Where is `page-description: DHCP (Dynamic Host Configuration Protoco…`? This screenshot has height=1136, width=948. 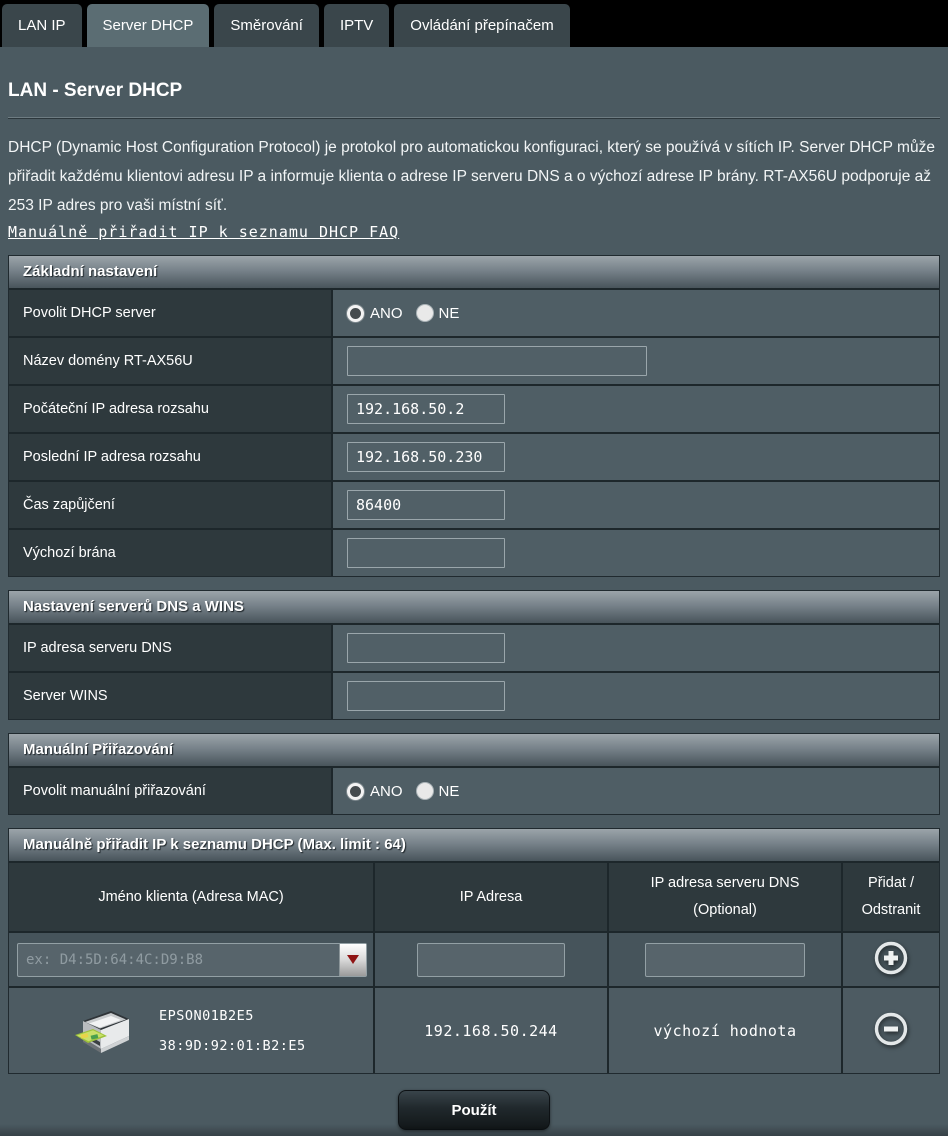 page-description: DHCP (Dynamic Host Configuration Protoco… is located at coordinates (471, 176).